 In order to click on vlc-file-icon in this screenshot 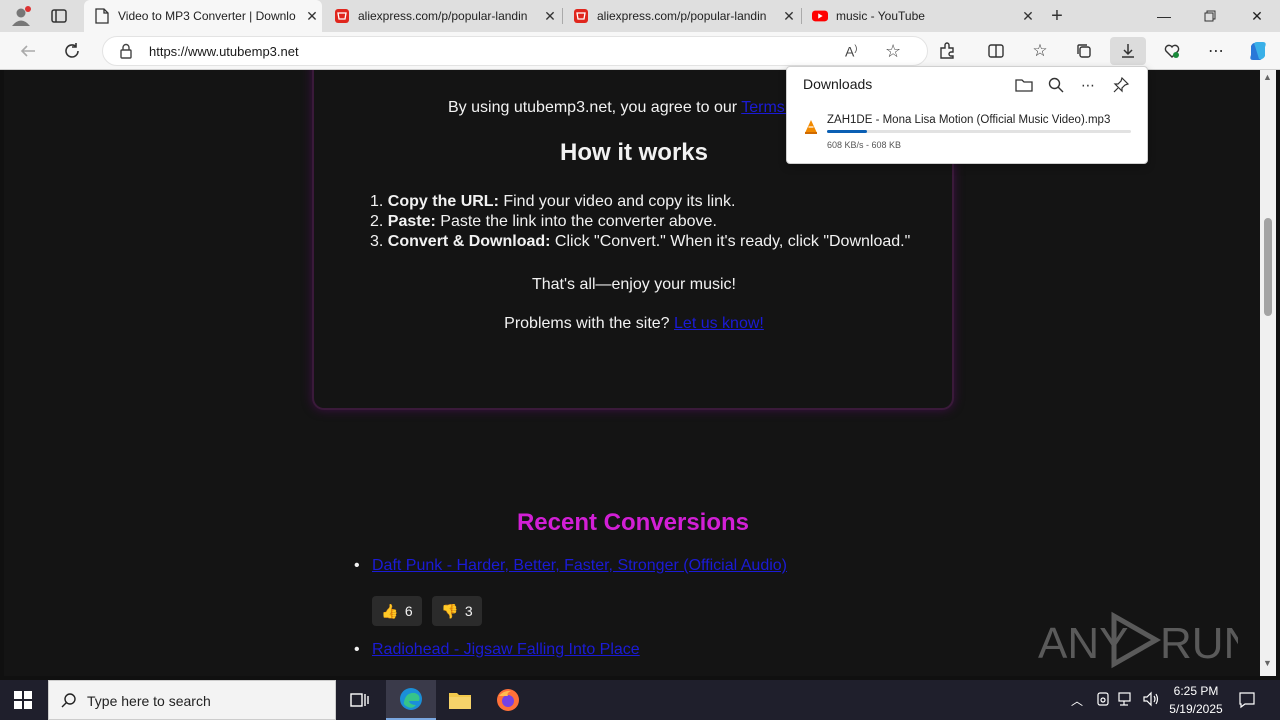, I will do `click(811, 129)`.